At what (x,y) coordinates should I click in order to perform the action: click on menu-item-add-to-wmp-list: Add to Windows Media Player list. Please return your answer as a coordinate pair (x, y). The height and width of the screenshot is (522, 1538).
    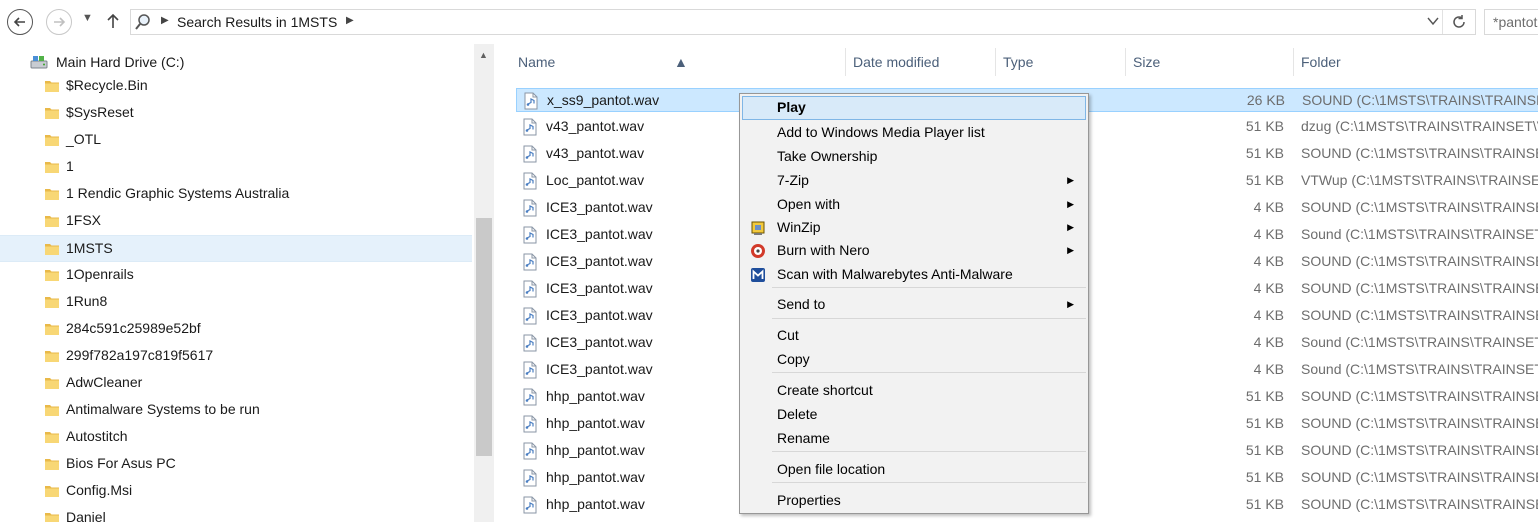
    Looking at the image, I should click on (914, 133).